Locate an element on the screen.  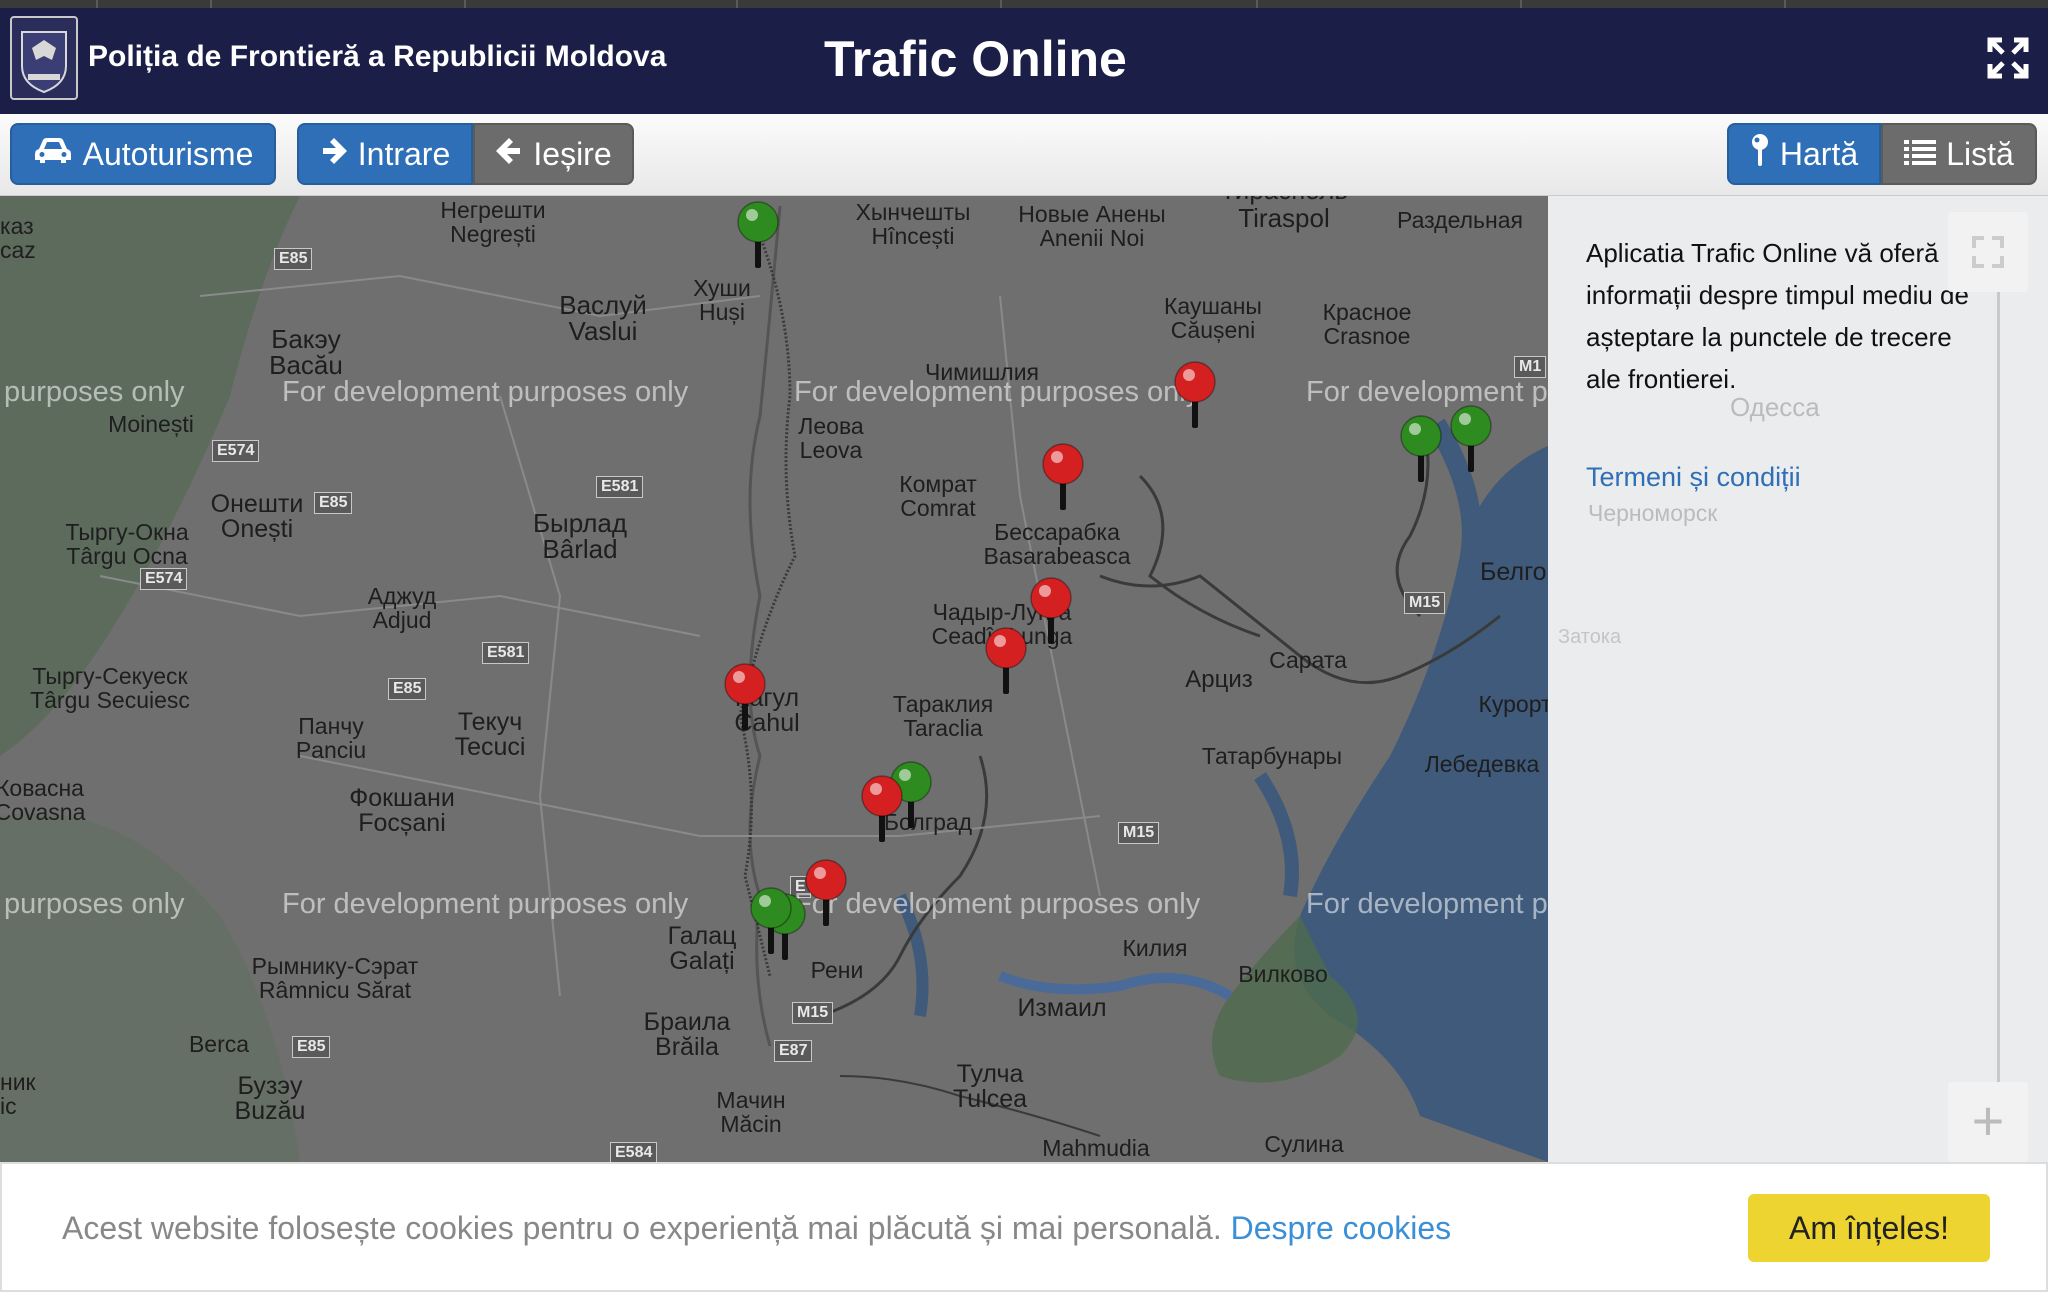
map-view-button: Hartă is located at coordinates (1804, 154).